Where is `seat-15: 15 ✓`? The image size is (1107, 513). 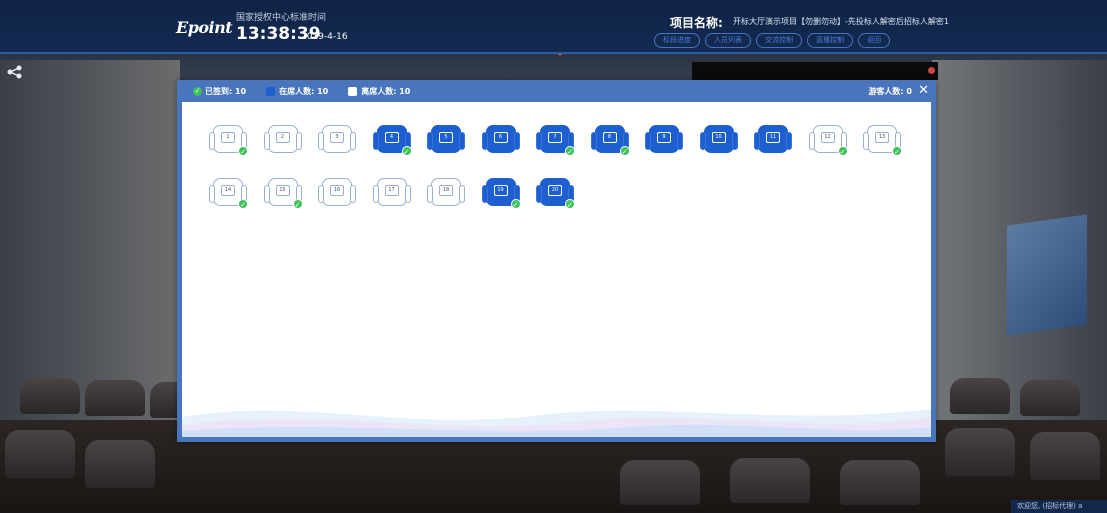 seat-15: 15 ✓ is located at coordinates (283, 192).